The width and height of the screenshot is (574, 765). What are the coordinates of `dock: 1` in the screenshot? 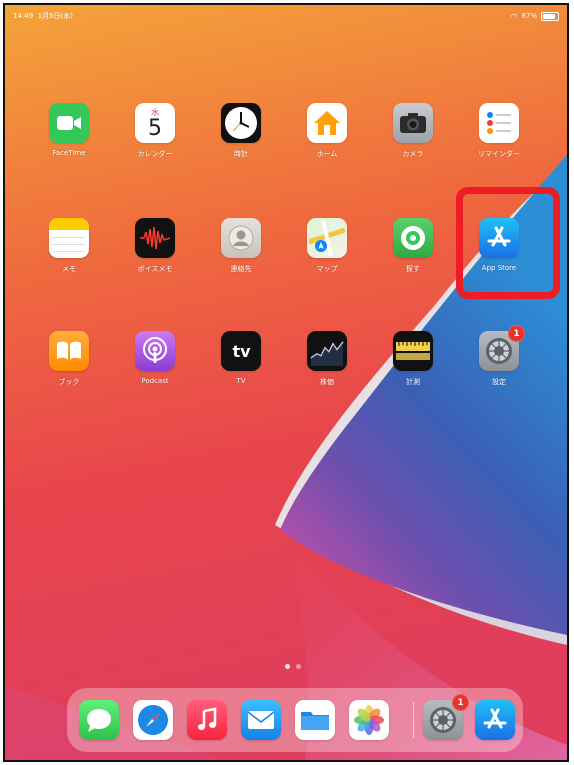 It's located at (295, 720).